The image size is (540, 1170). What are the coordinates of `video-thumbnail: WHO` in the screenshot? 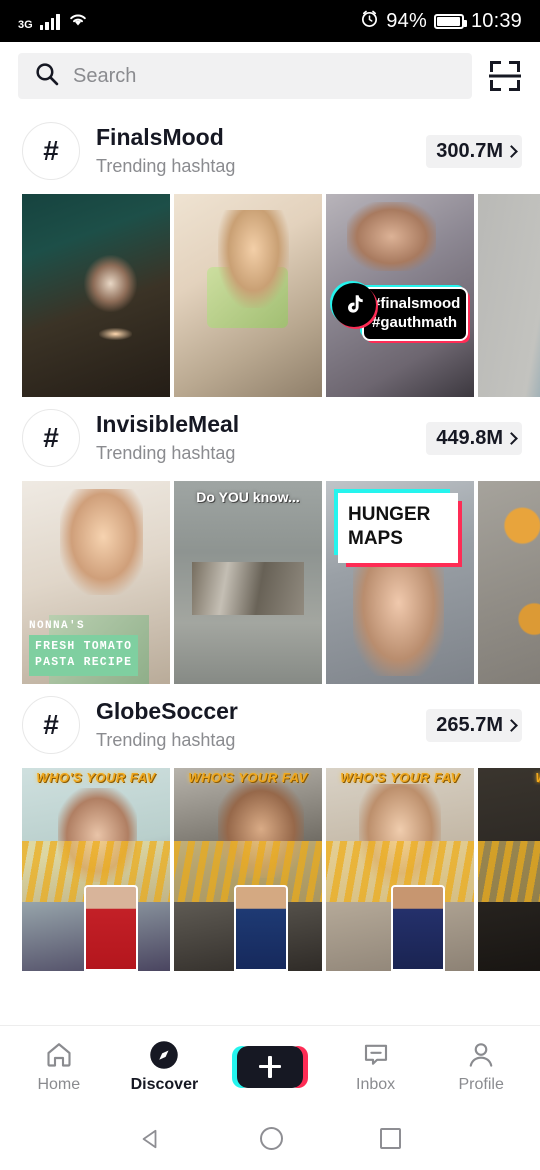 It's located at (509, 869).